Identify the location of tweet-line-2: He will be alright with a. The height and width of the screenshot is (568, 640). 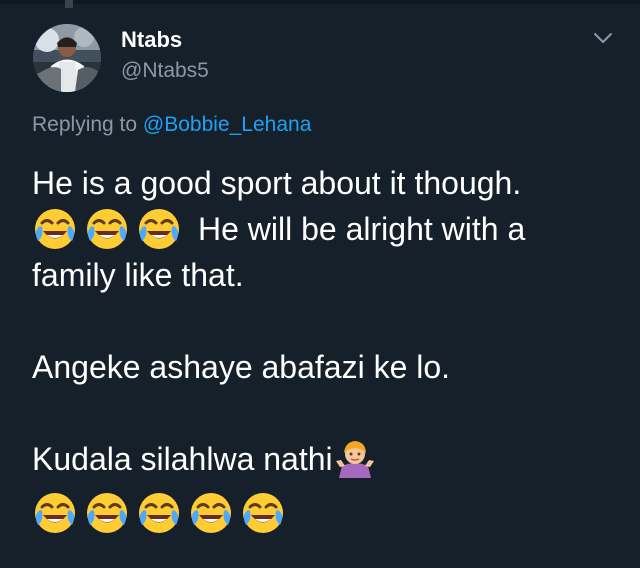
(327, 229).